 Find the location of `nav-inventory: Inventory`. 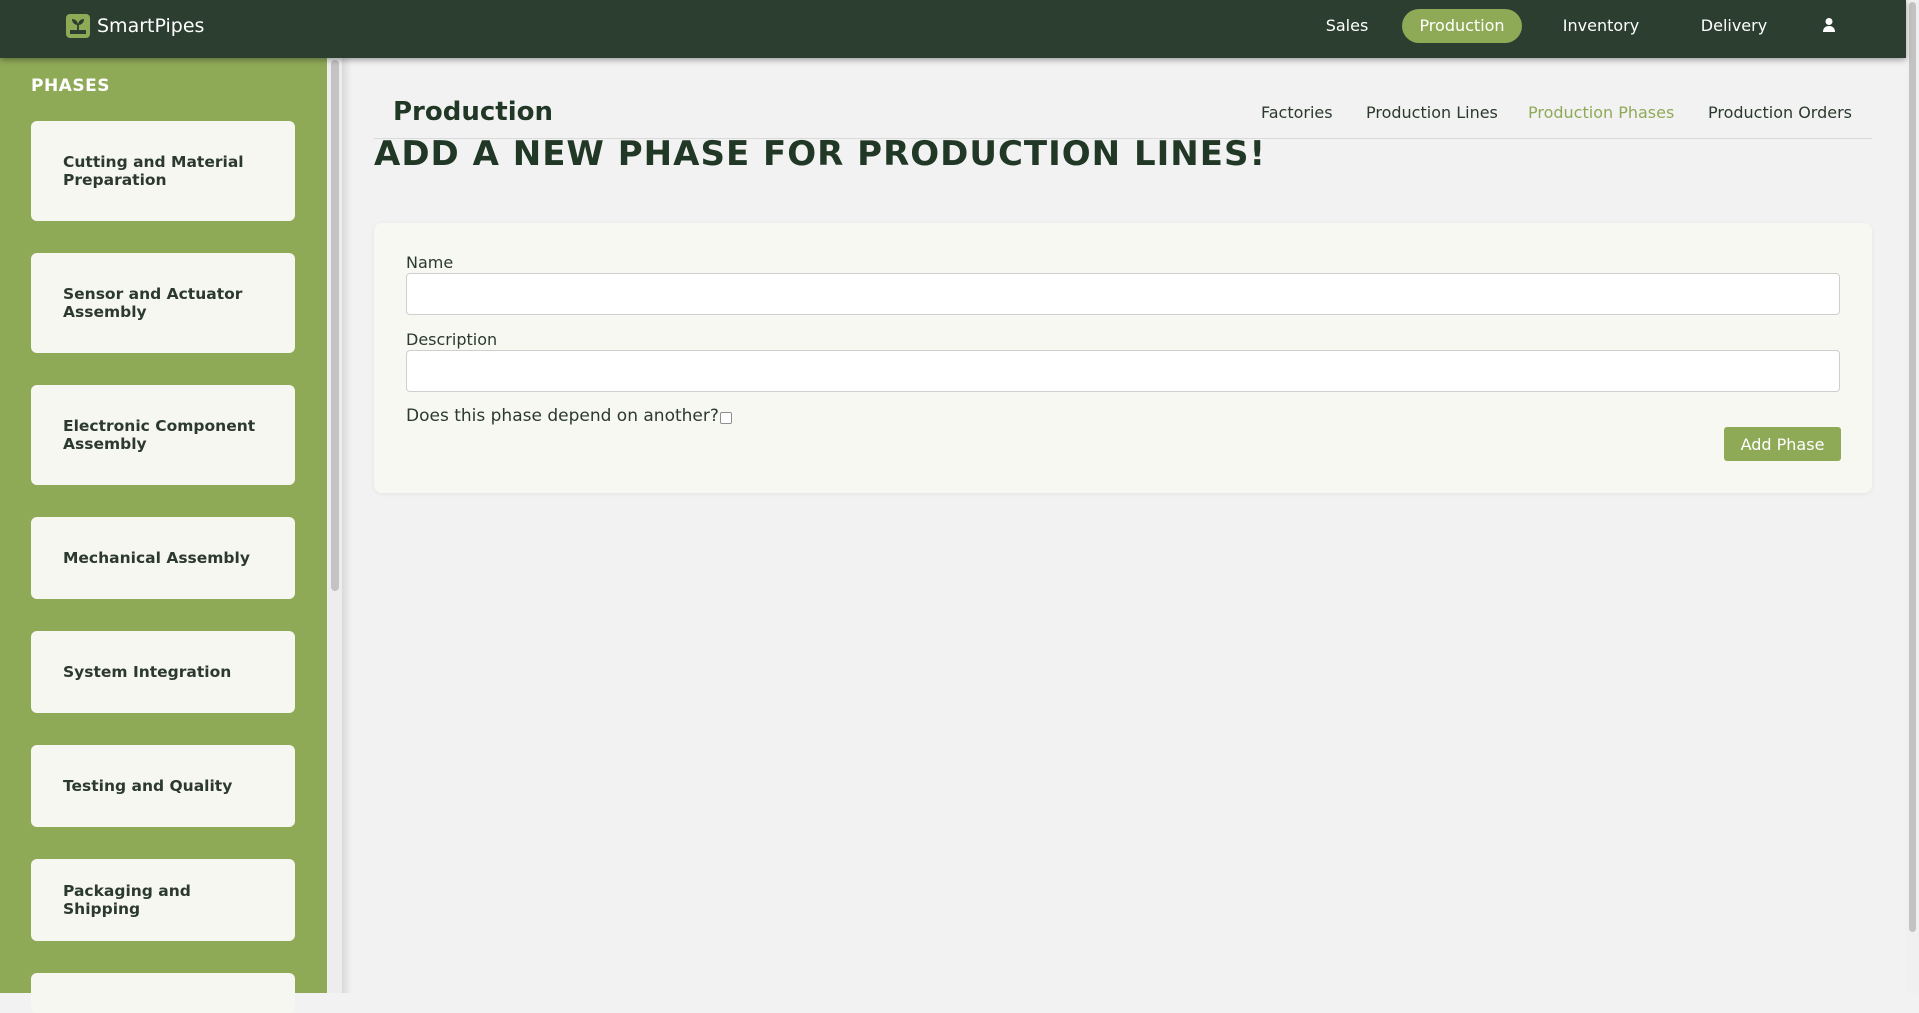

nav-inventory: Inventory is located at coordinates (1601, 26).